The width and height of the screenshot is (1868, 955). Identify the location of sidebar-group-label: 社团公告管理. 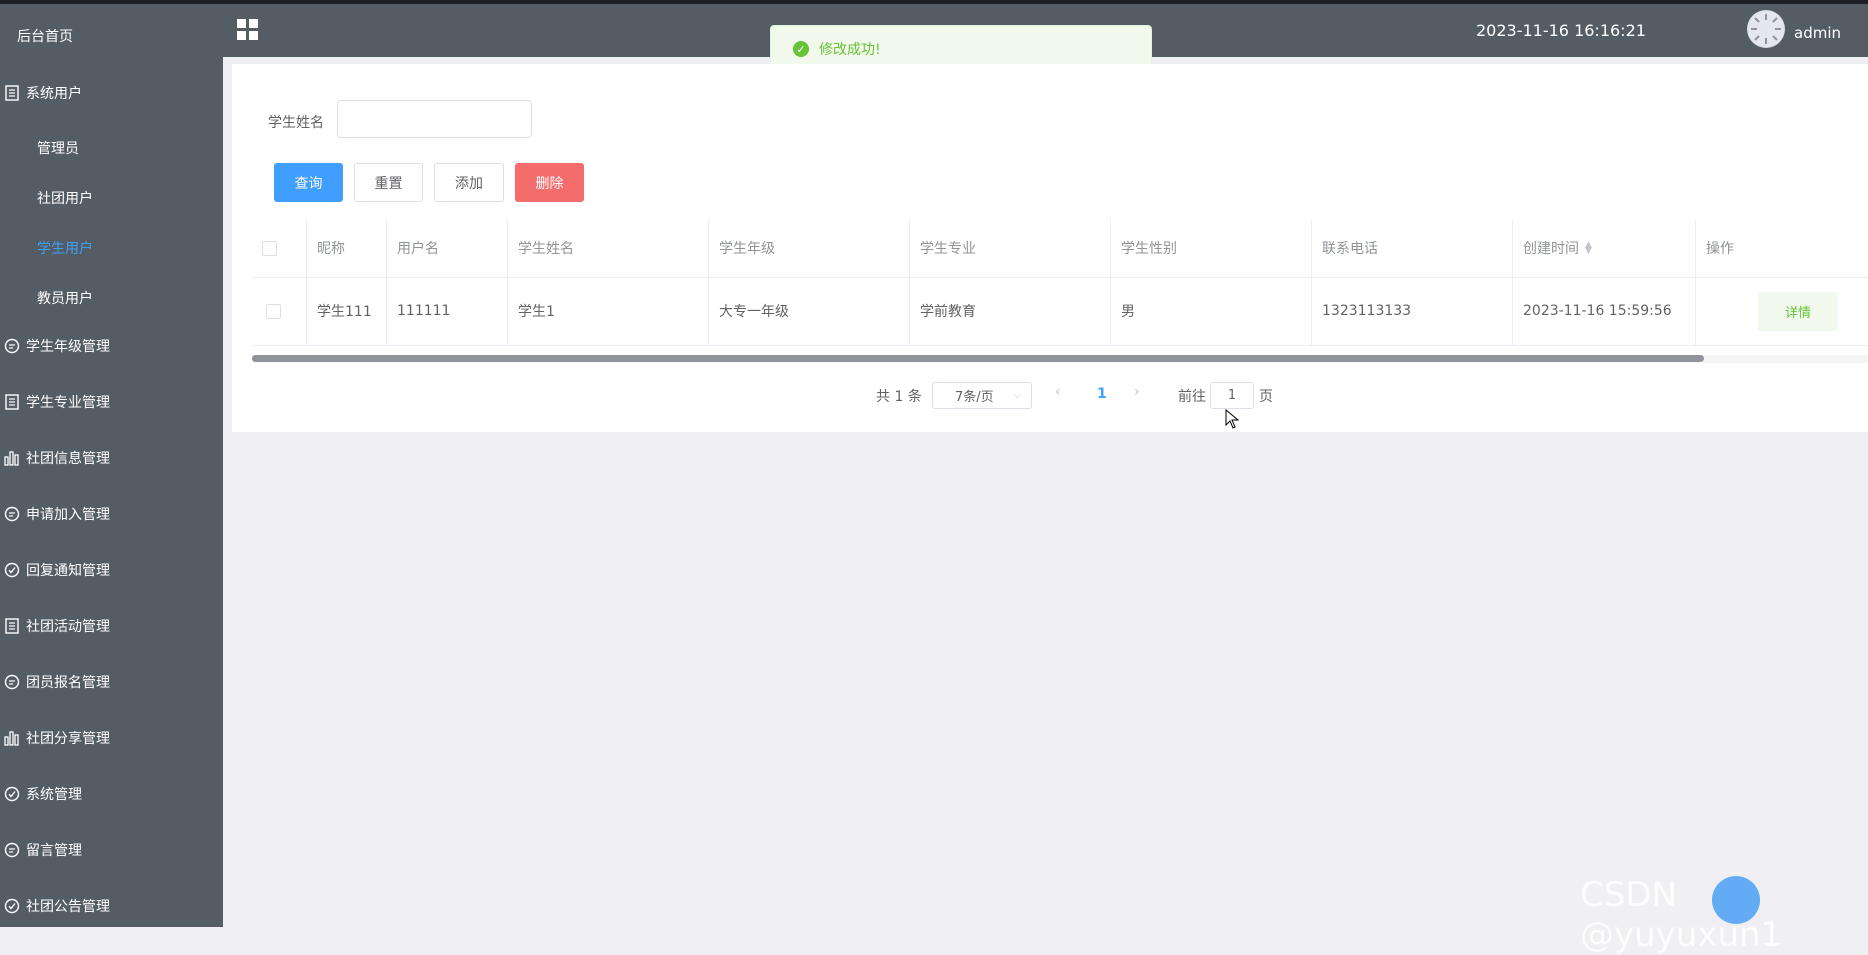
(68, 907).